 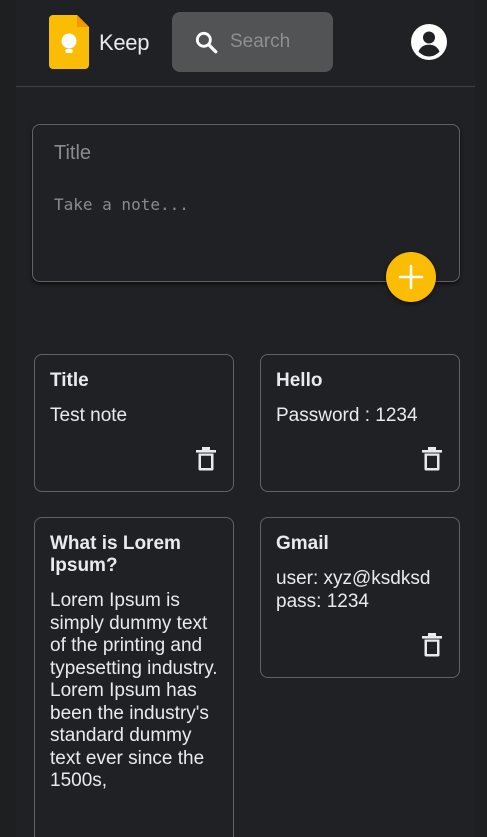 What do you see at coordinates (124, 42) in the screenshot?
I see `app-name: Keep` at bounding box center [124, 42].